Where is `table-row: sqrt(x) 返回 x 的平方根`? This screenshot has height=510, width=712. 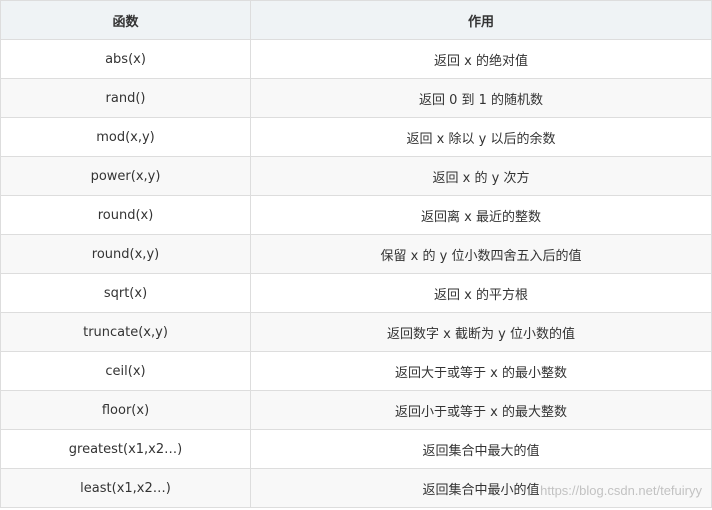 table-row: sqrt(x) 返回 x 的平方根 is located at coordinates (356, 293).